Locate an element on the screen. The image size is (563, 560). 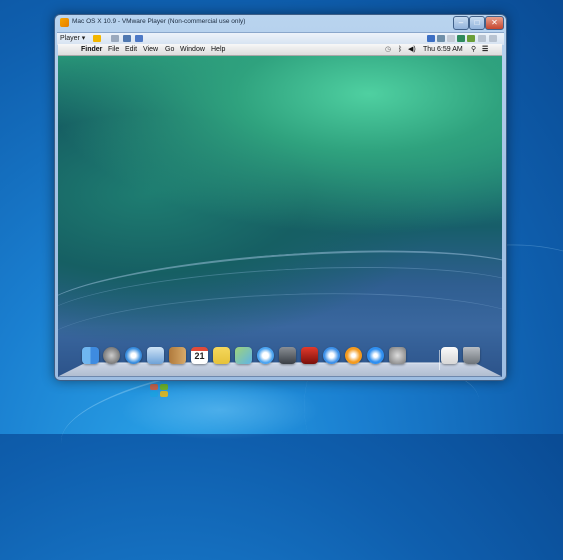
maximize-button: □ is located at coordinates (477, 23).